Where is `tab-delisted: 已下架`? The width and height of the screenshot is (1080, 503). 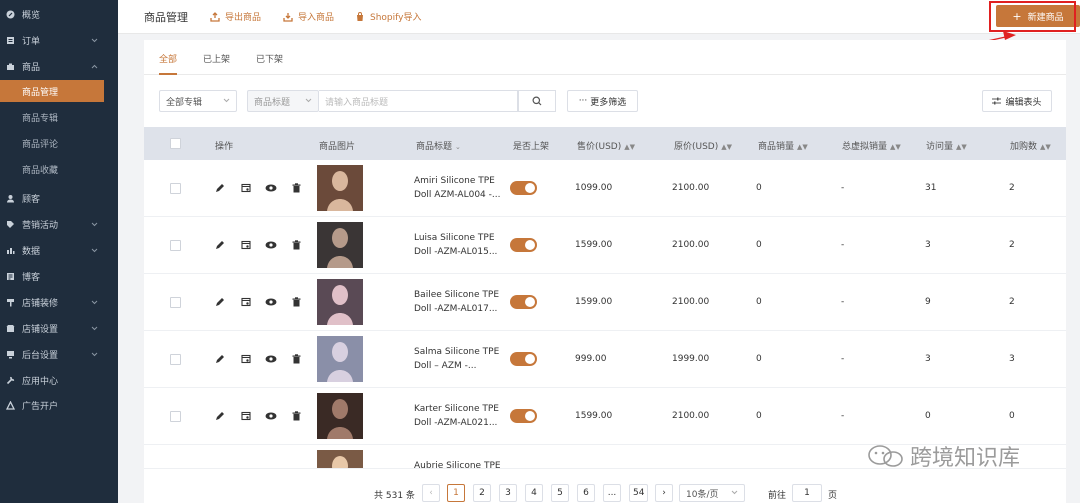
tab-delisted: 已下架 is located at coordinates (269, 58).